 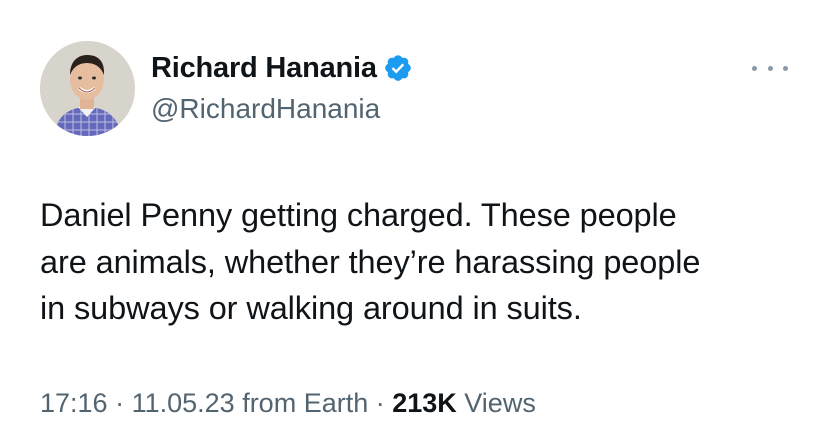 I want to click on avatar, so click(x=87, y=88).